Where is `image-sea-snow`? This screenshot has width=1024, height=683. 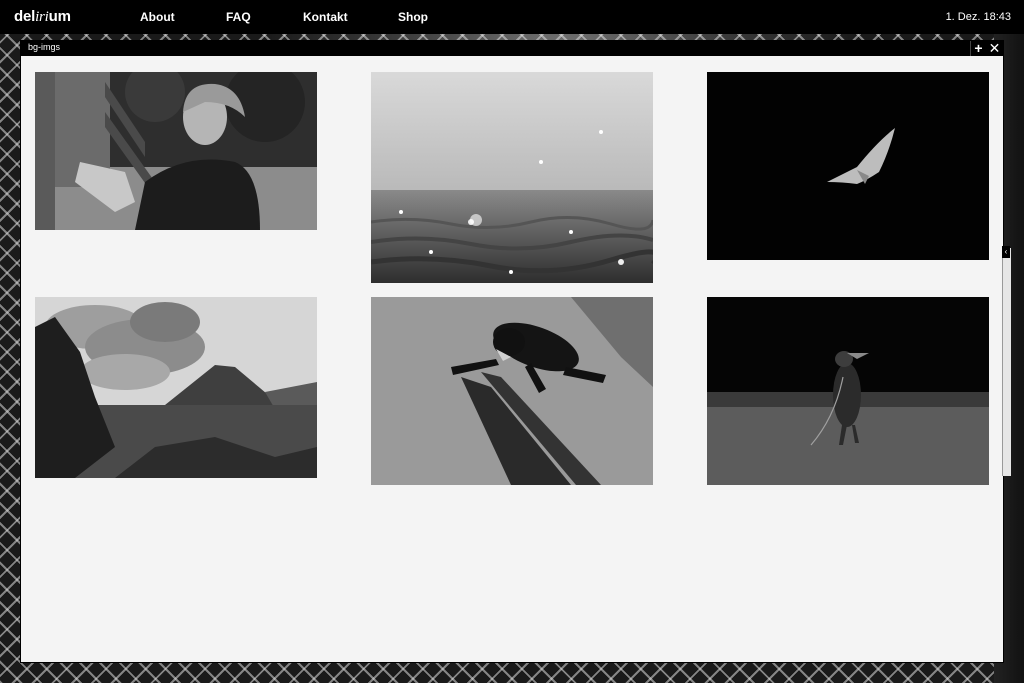 image-sea-snow is located at coordinates (512, 177).